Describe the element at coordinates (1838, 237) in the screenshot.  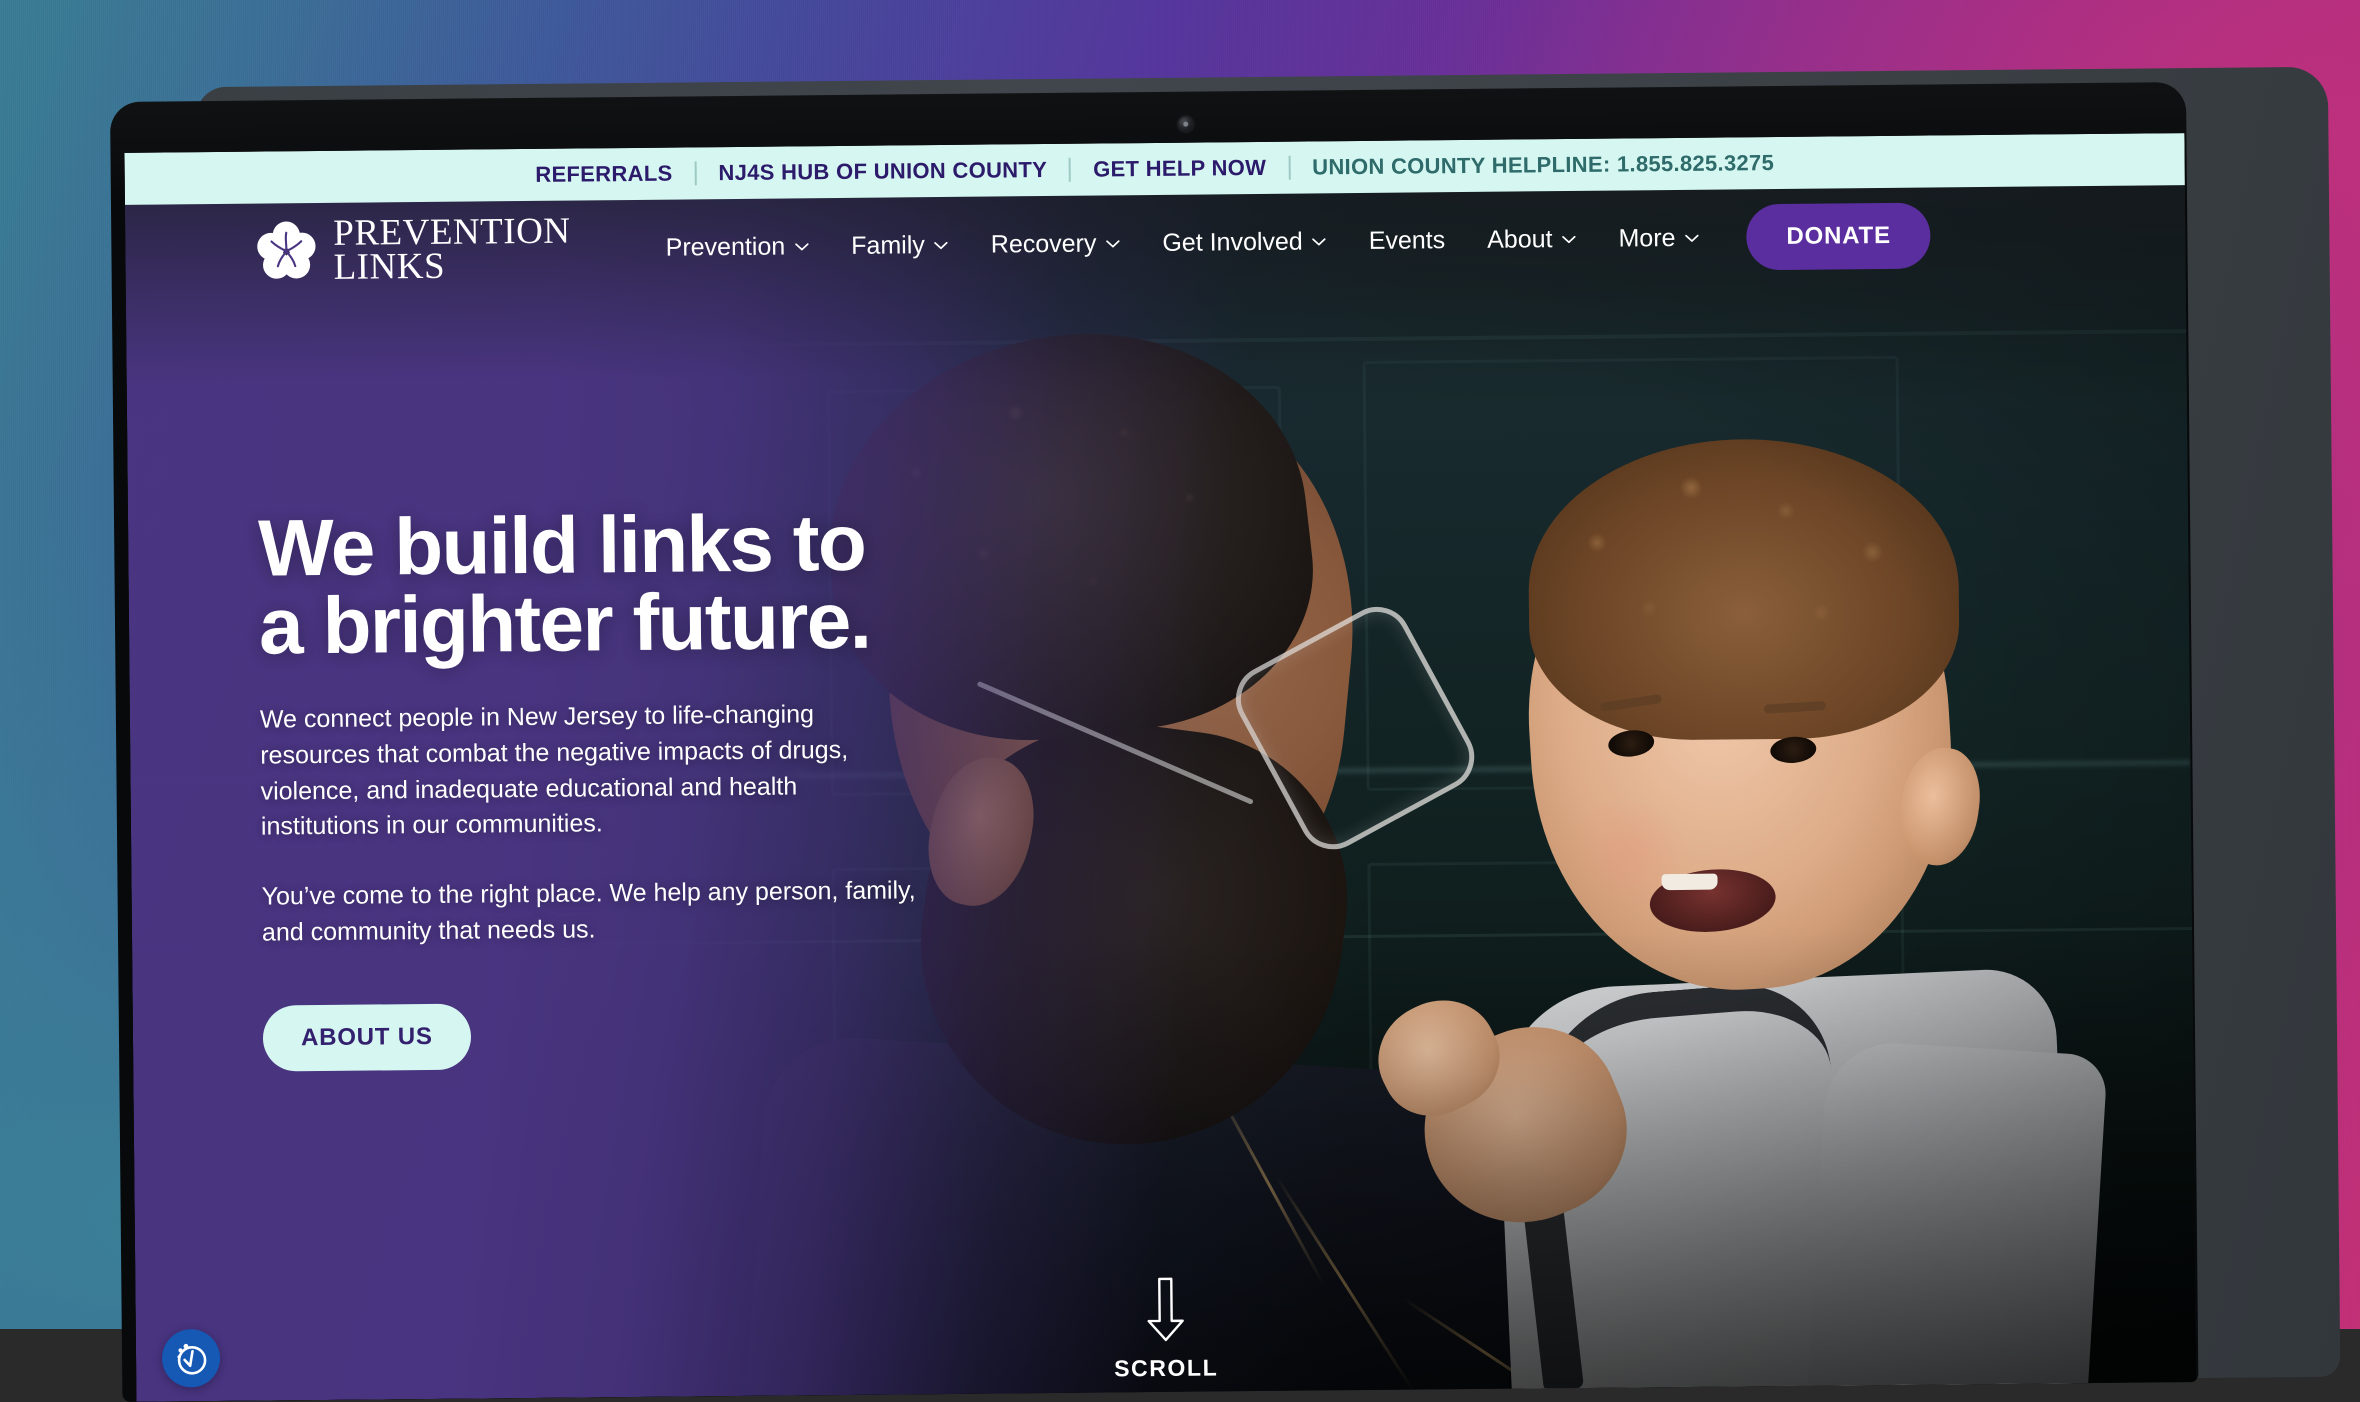
I see `donate-button: DONATE` at that location.